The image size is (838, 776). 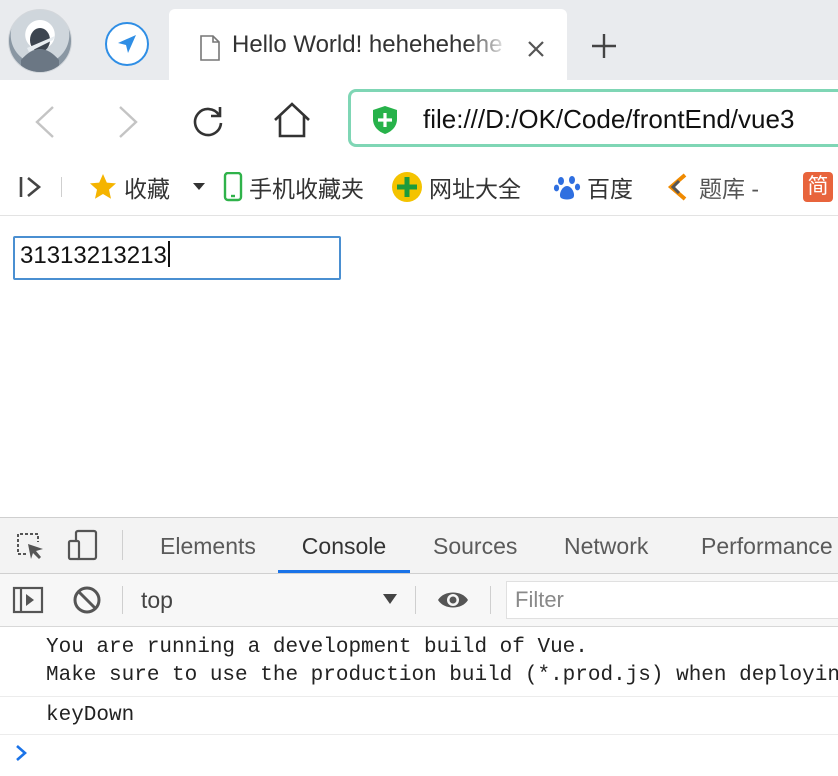 I want to click on inspect-icon, so click(x=30, y=546).